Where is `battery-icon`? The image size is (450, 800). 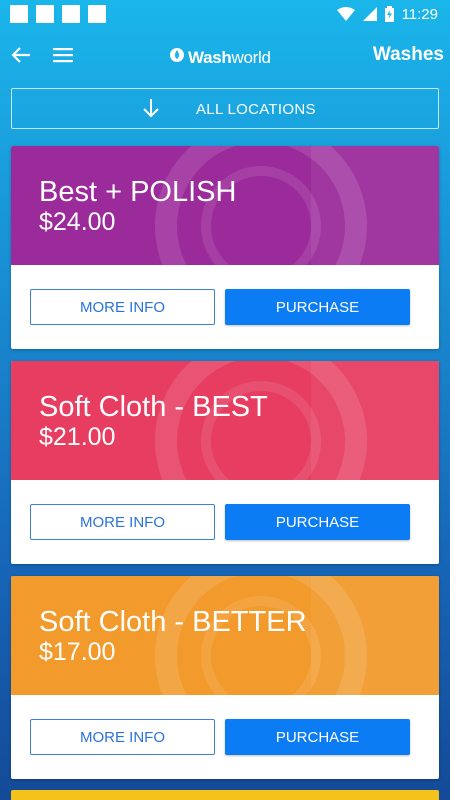
battery-icon is located at coordinates (389, 14).